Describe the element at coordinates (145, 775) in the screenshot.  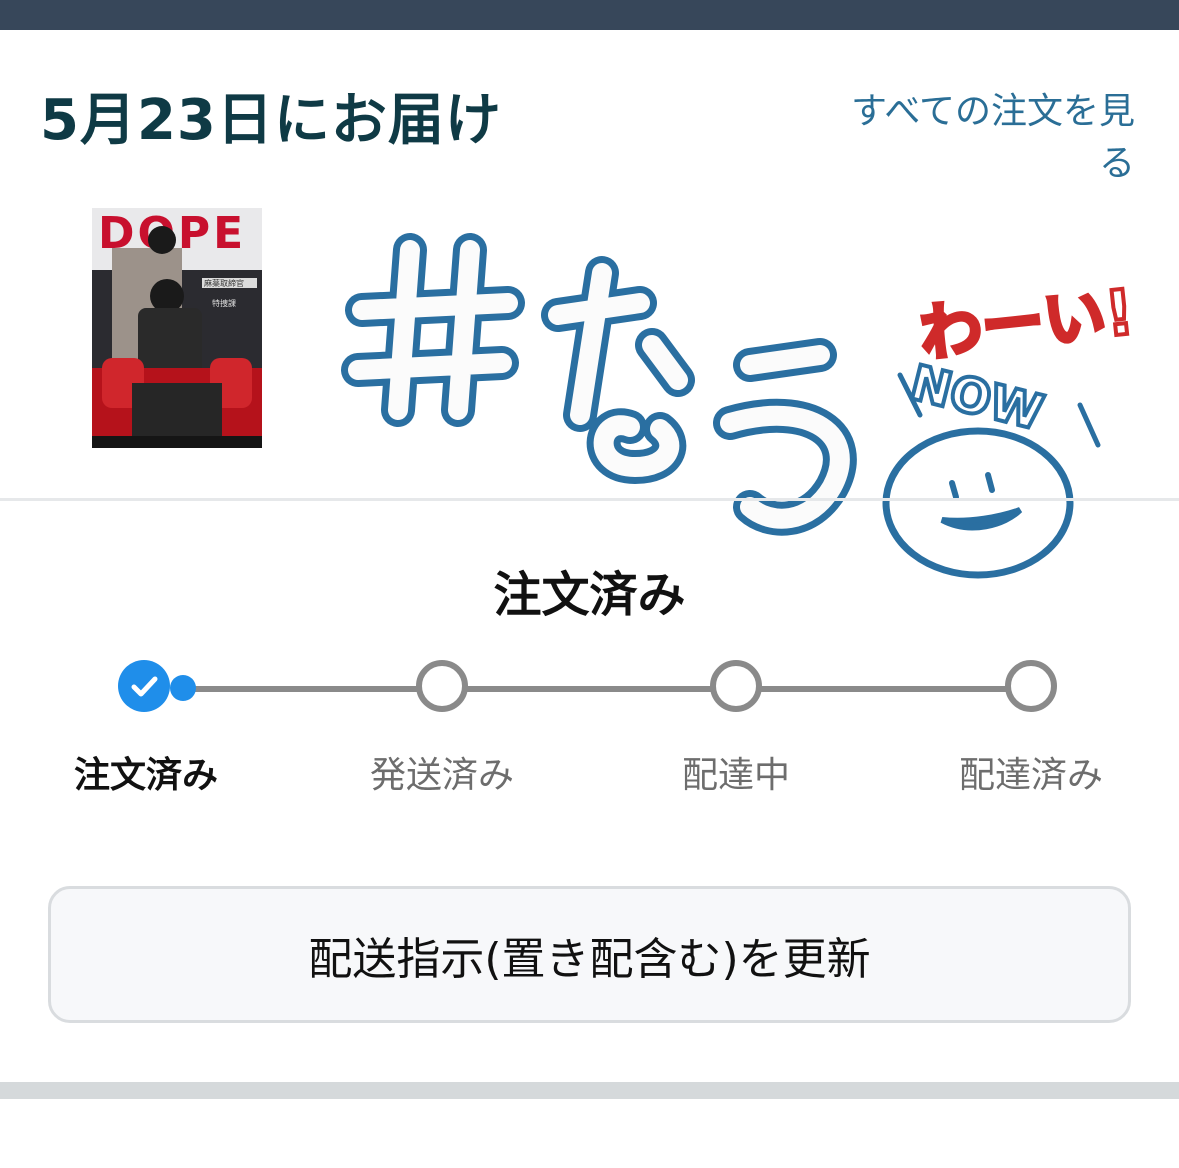
I see `step-ordered-label: 注文済み` at that location.